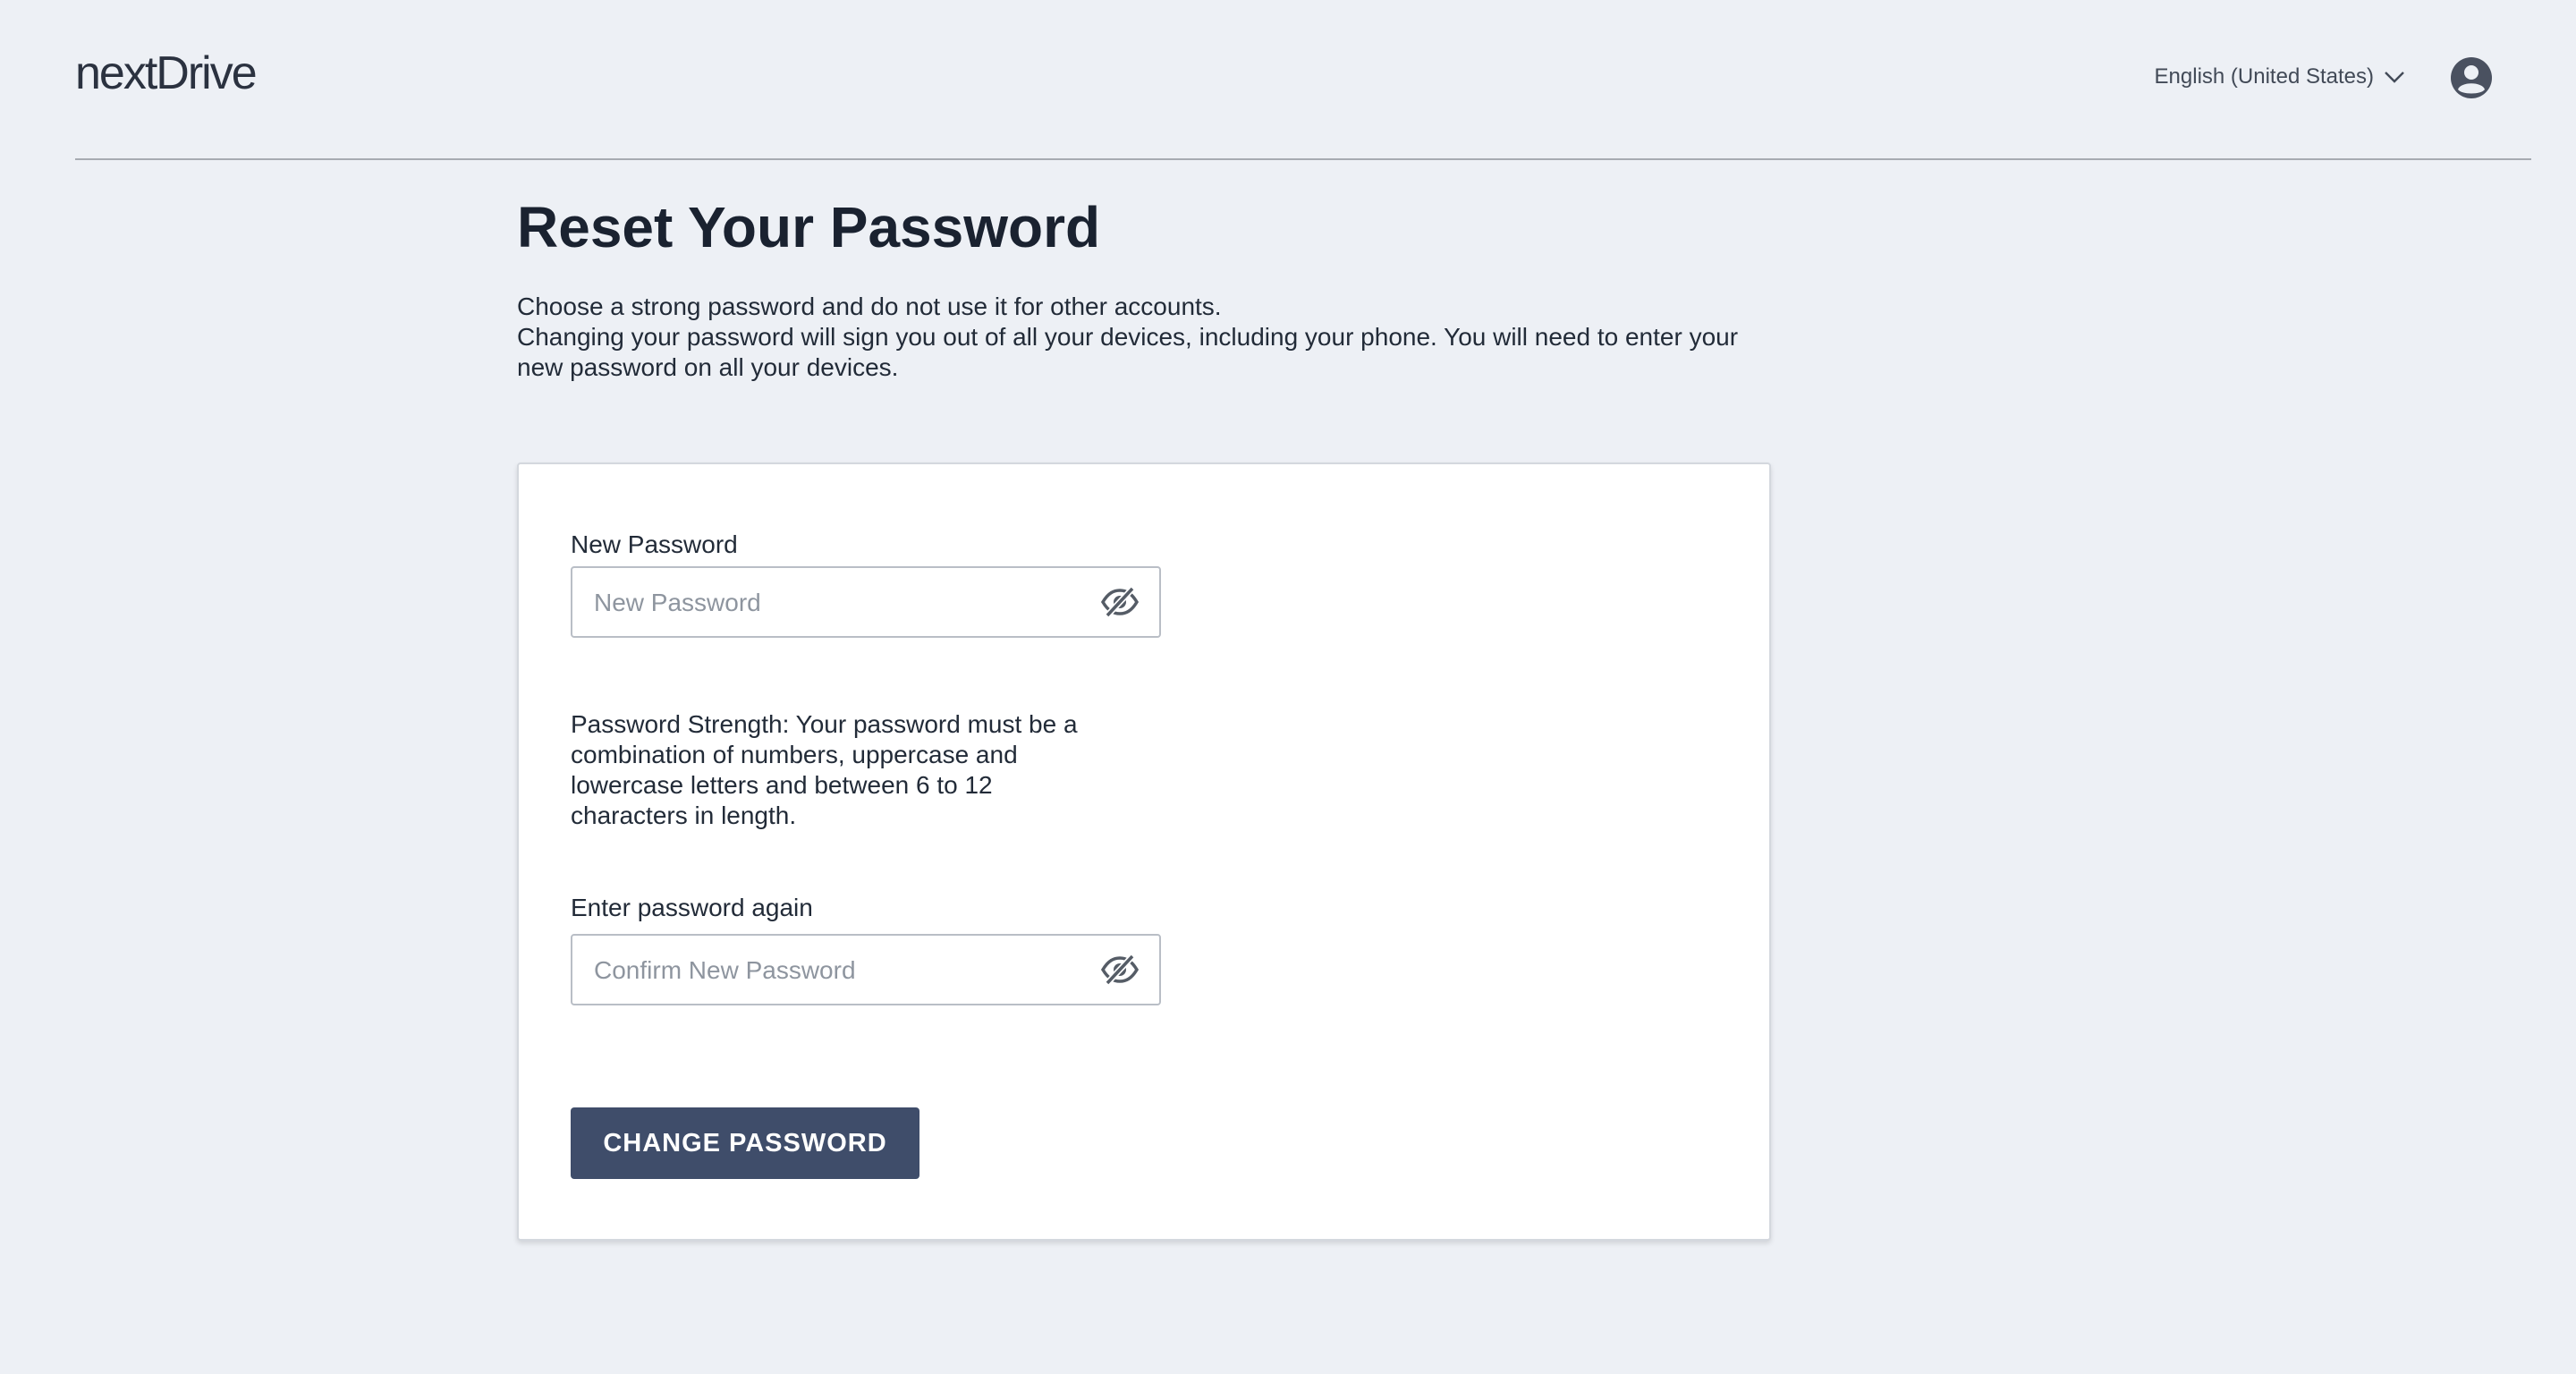 The image size is (2576, 1374). Describe the element at coordinates (809, 227) in the screenshot. I see `page-title: Reset Your Password` at that location.